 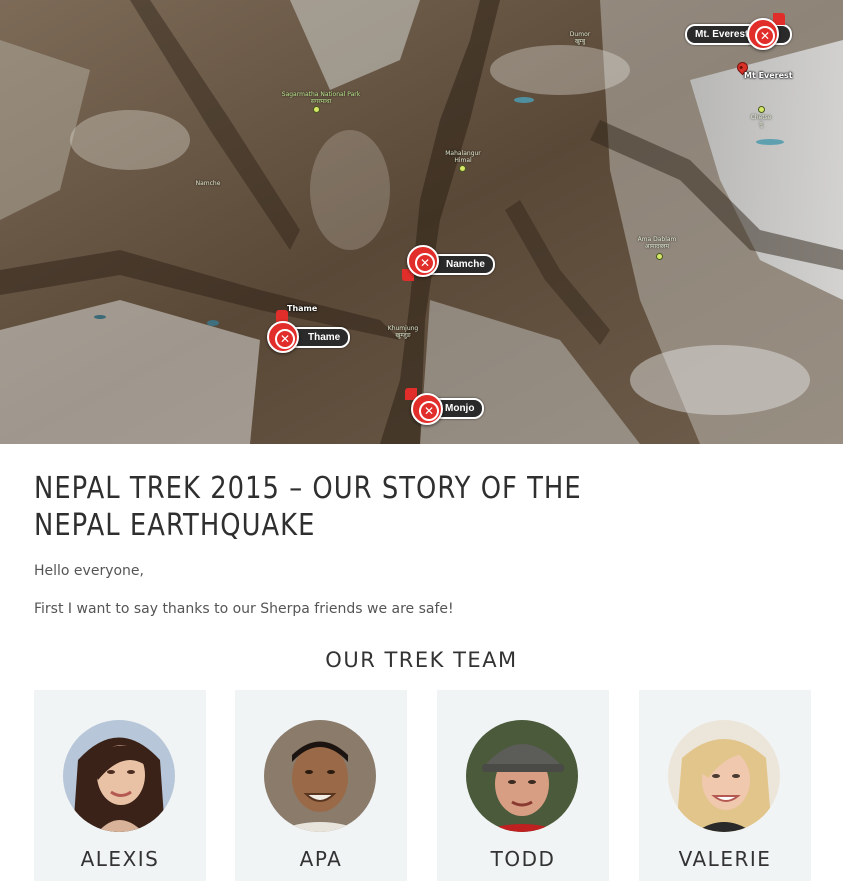 I want to click on member-name: ALEXIS, so click(x=120, y=859).